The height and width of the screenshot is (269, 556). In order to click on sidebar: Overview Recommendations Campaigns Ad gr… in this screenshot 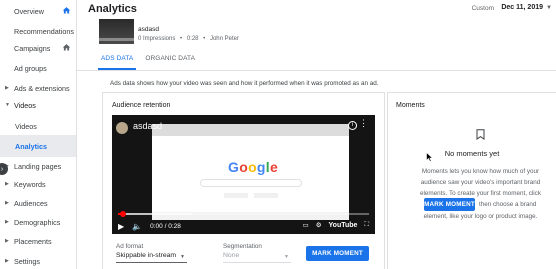, I will do `click(38, 134)`.